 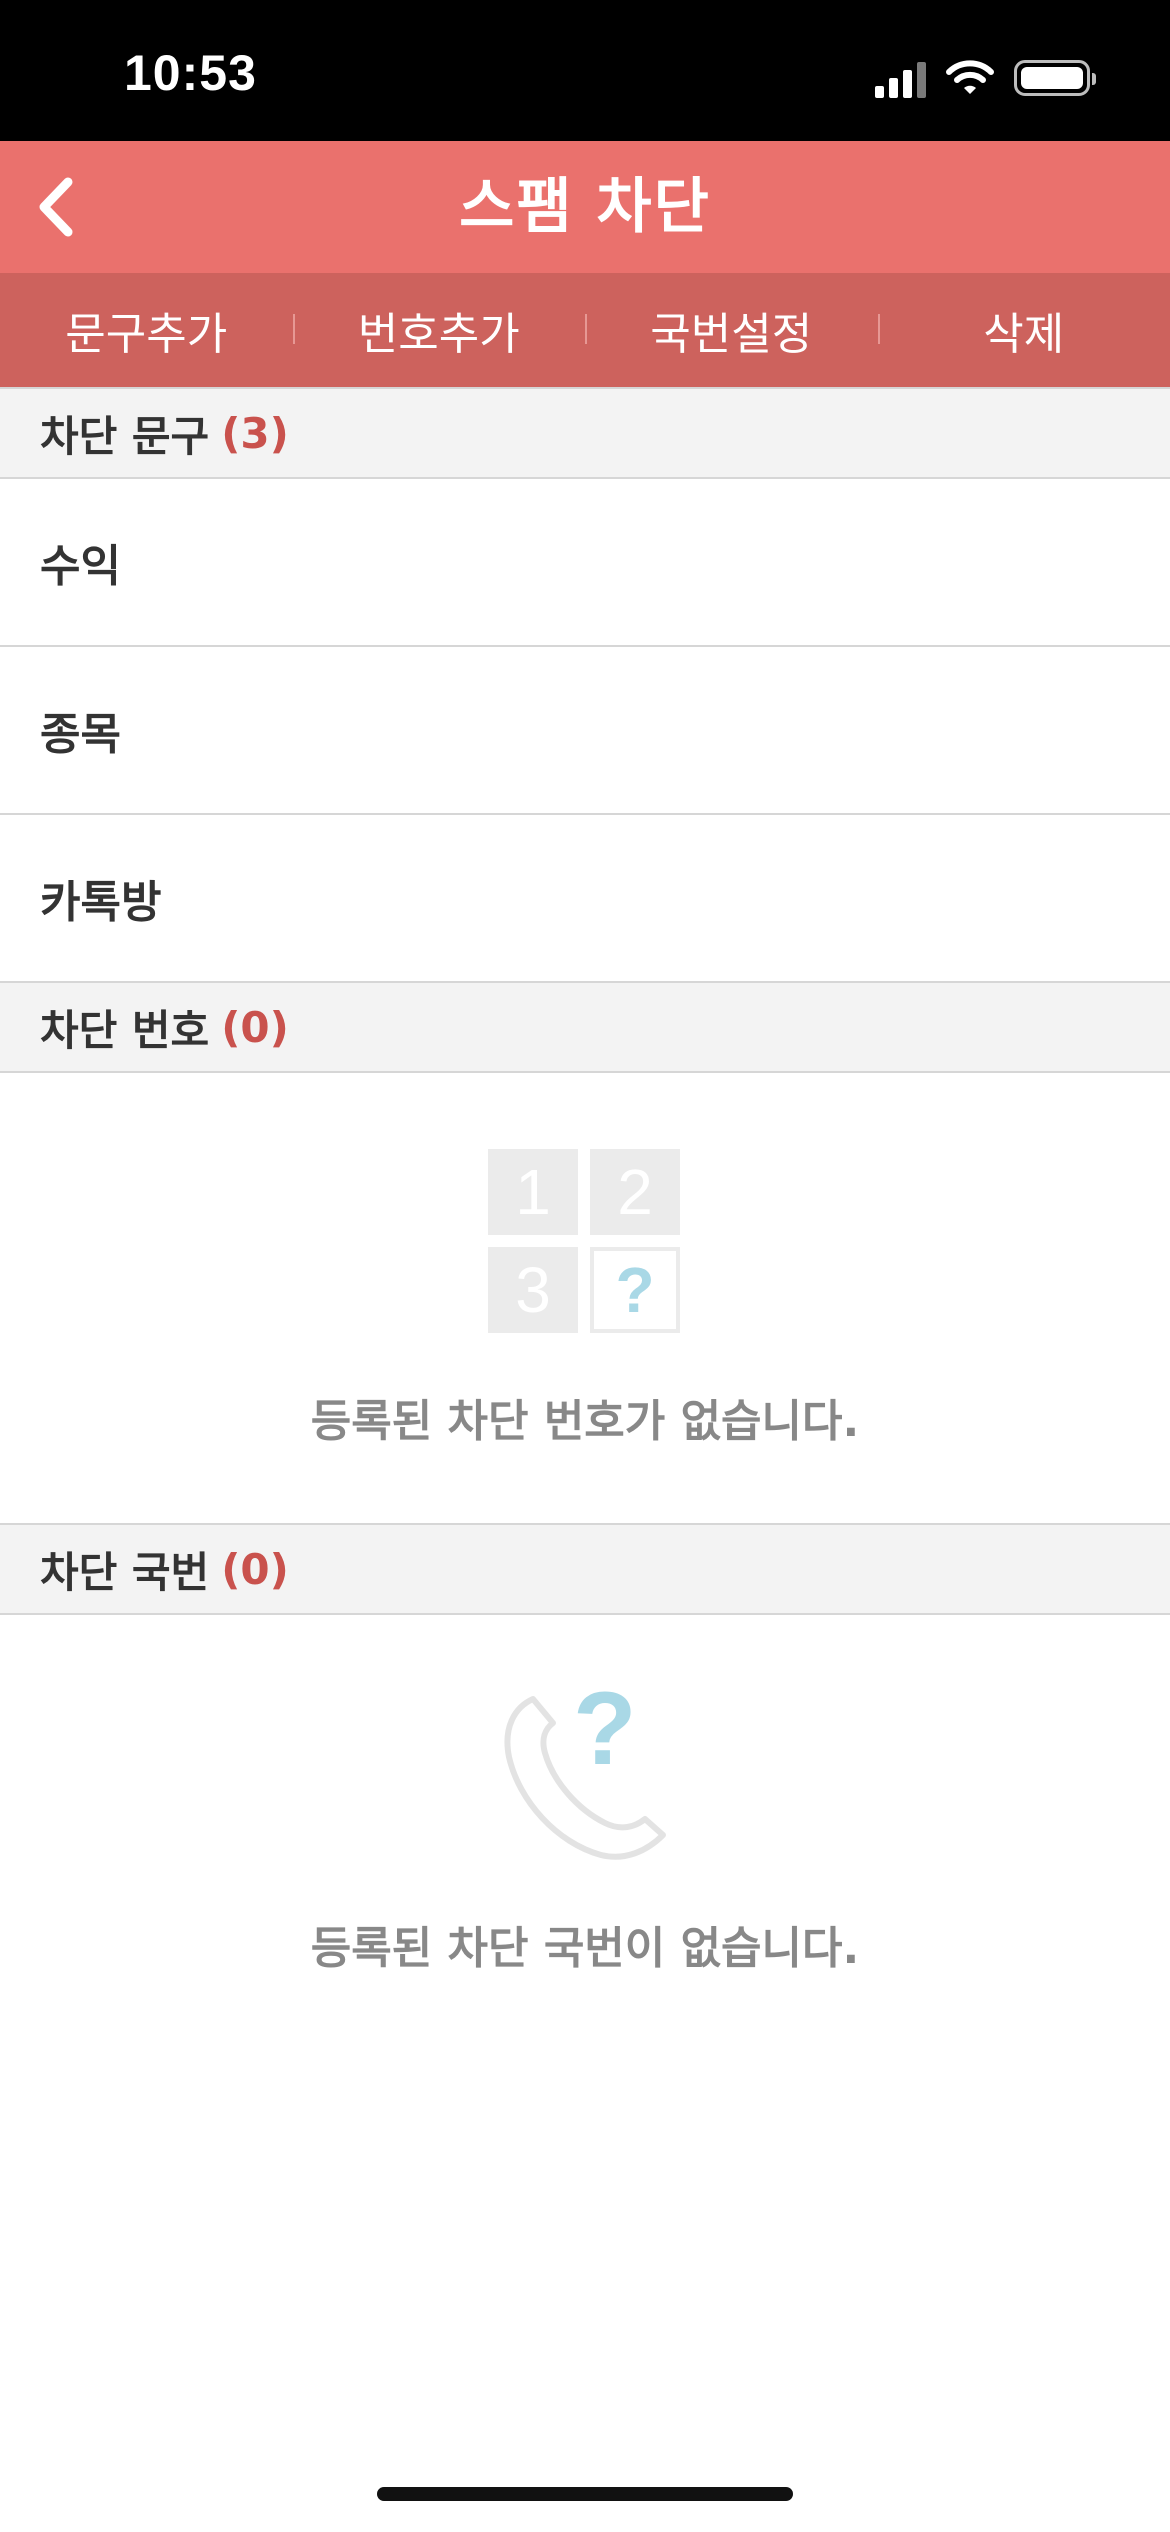 What do you see at coordinates (635, 1192) in the screenshot?
I see `number-cell: 2` at bounding box center [635, 1192].